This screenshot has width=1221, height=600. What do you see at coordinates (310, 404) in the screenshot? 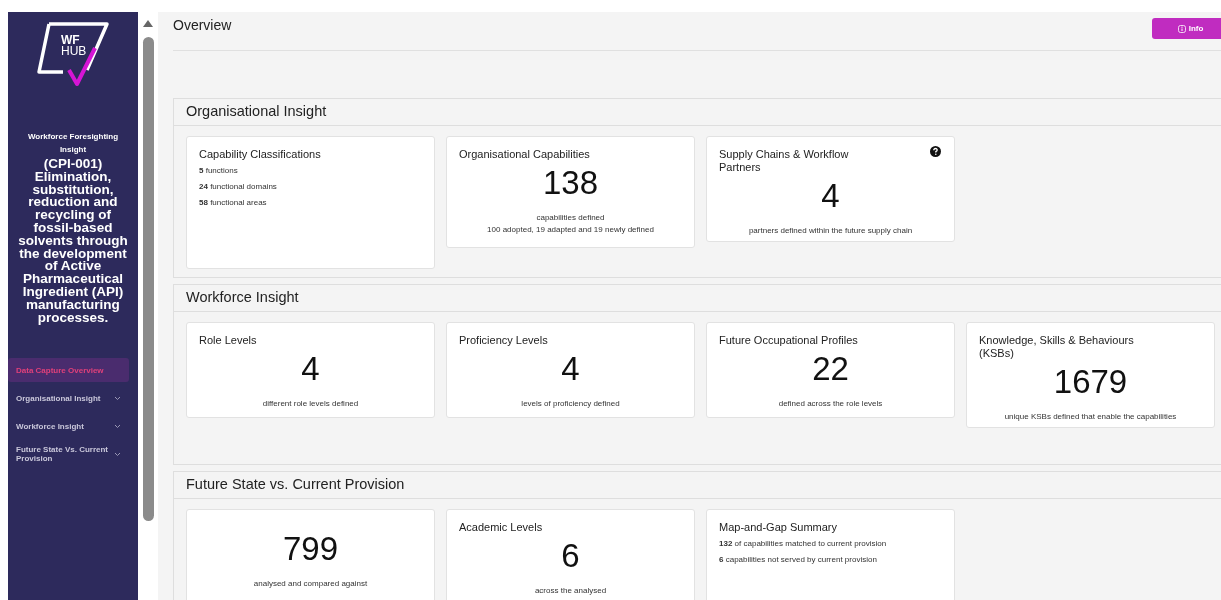
I see `stat-caption: different role levels defined` at bounding box center [310, 404].